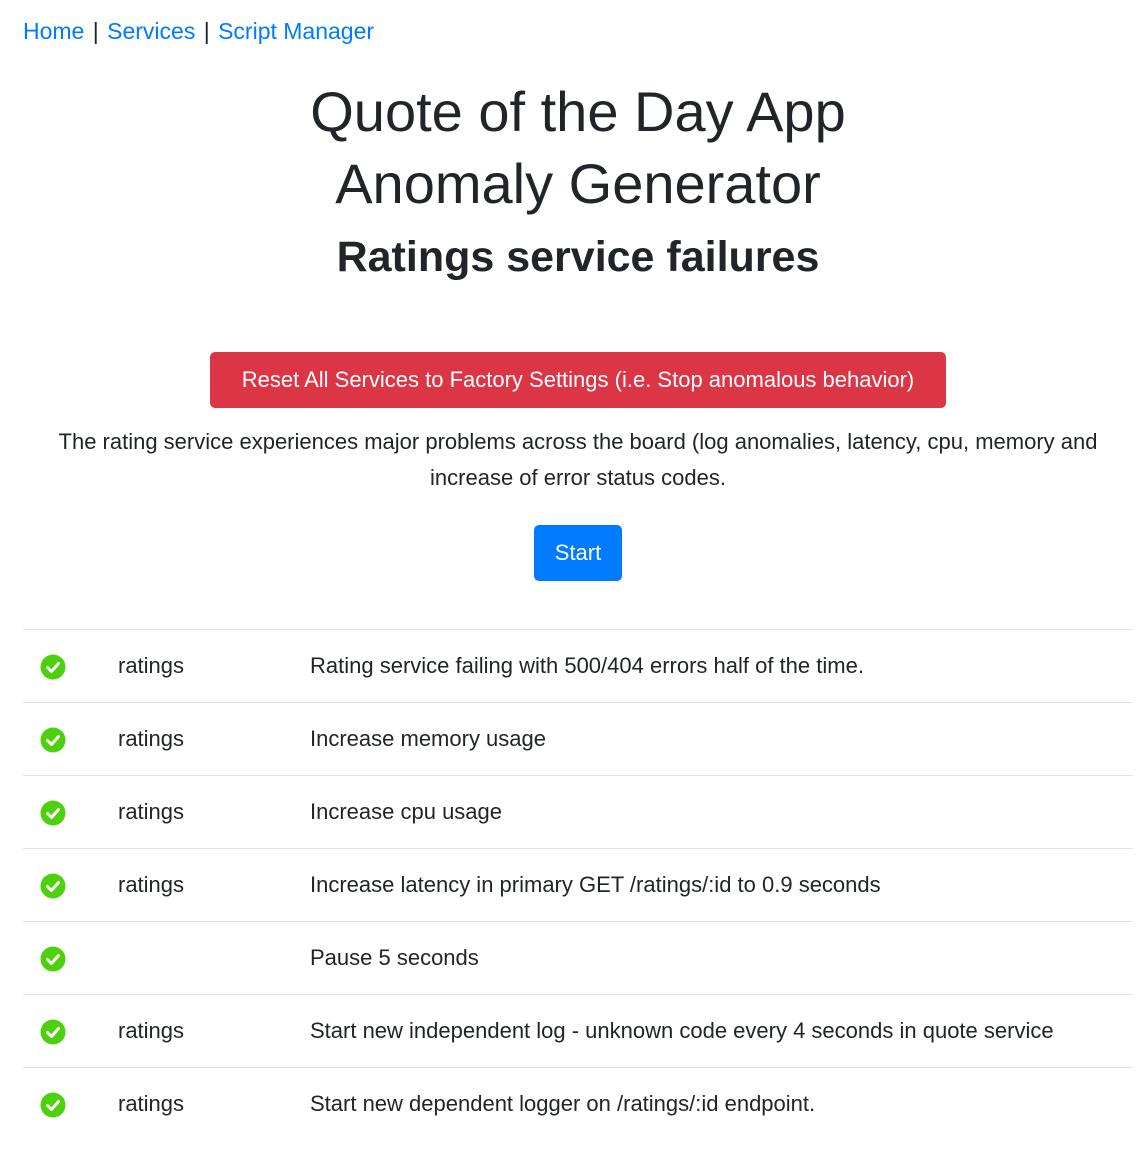 This screenshot has width=1139, height=1163. I want to click on nav-link-script-manager: Script Manager, so click(296, 31).